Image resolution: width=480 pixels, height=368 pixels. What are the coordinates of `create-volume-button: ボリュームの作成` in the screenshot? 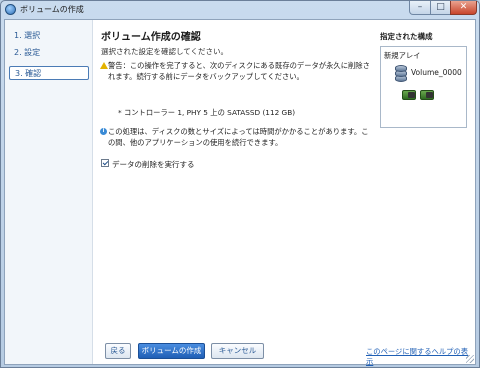 It's located at (171, 351).